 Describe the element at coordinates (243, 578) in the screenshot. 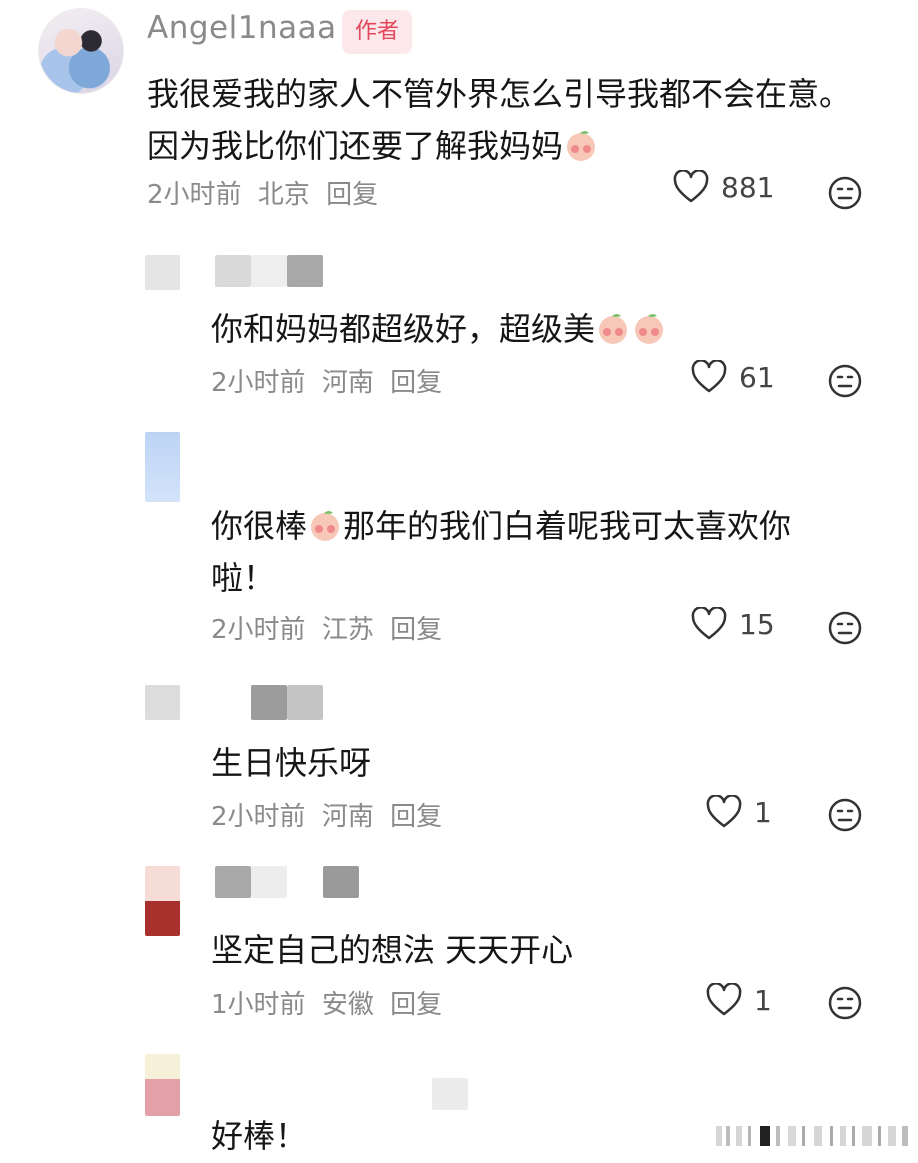

I see `reply-body: 啦！` at that location.